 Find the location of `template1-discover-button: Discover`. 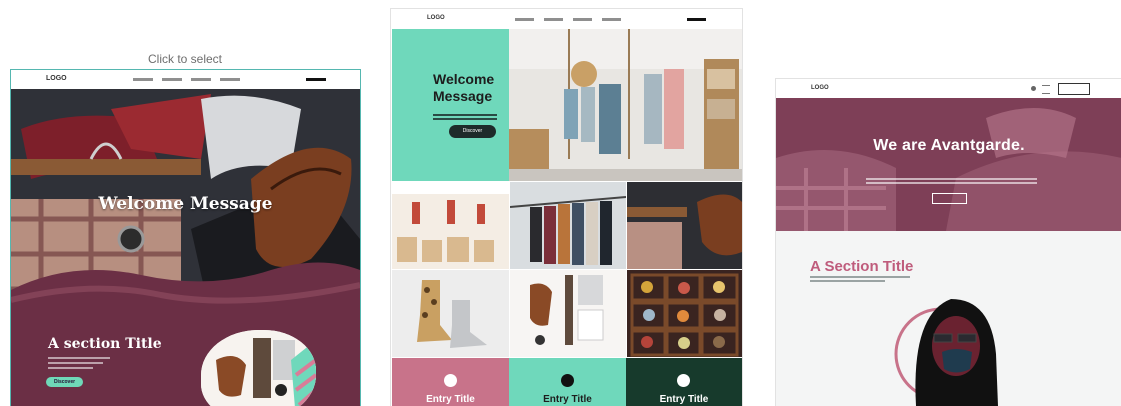

template1-discover-button: Discover is located at coordinates (64, 382).